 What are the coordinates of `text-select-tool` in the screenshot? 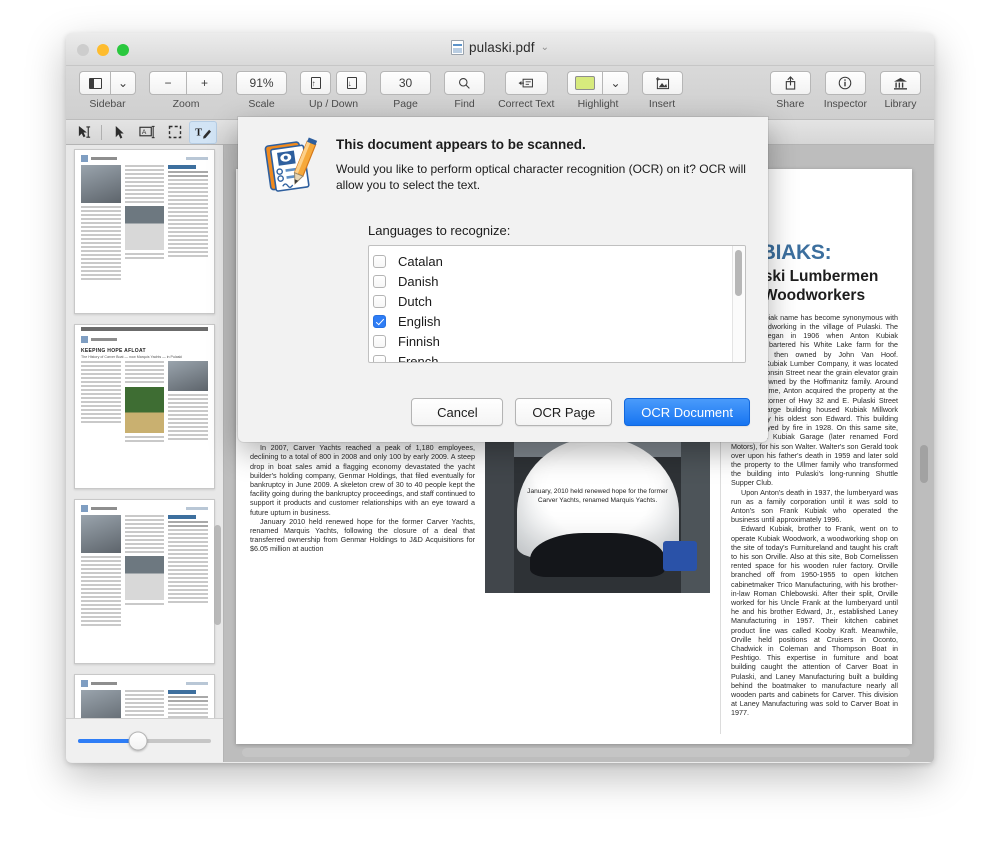 It's located at (84, 132).